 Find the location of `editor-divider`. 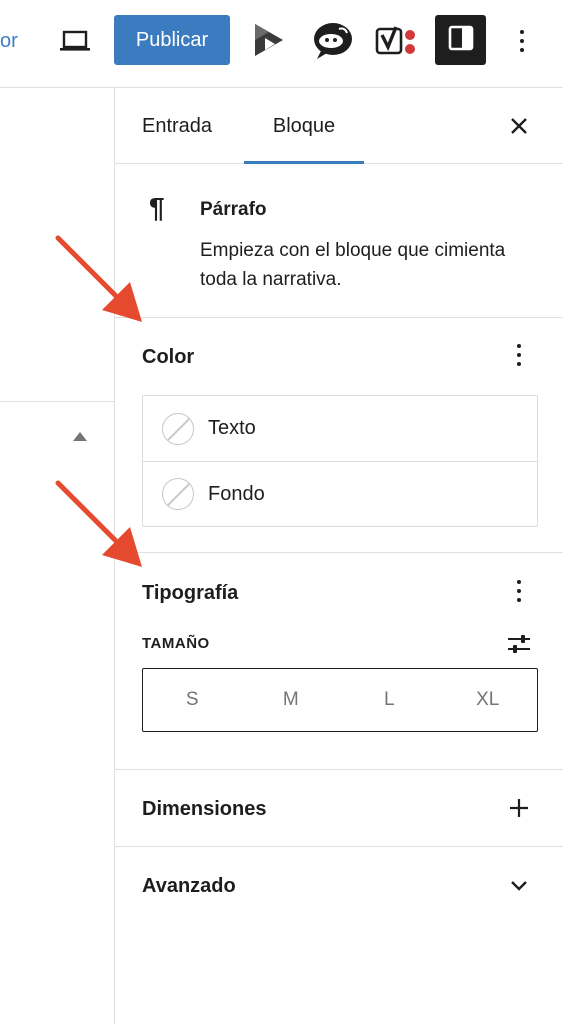

editor-divider is located at coordinates (57, 401).